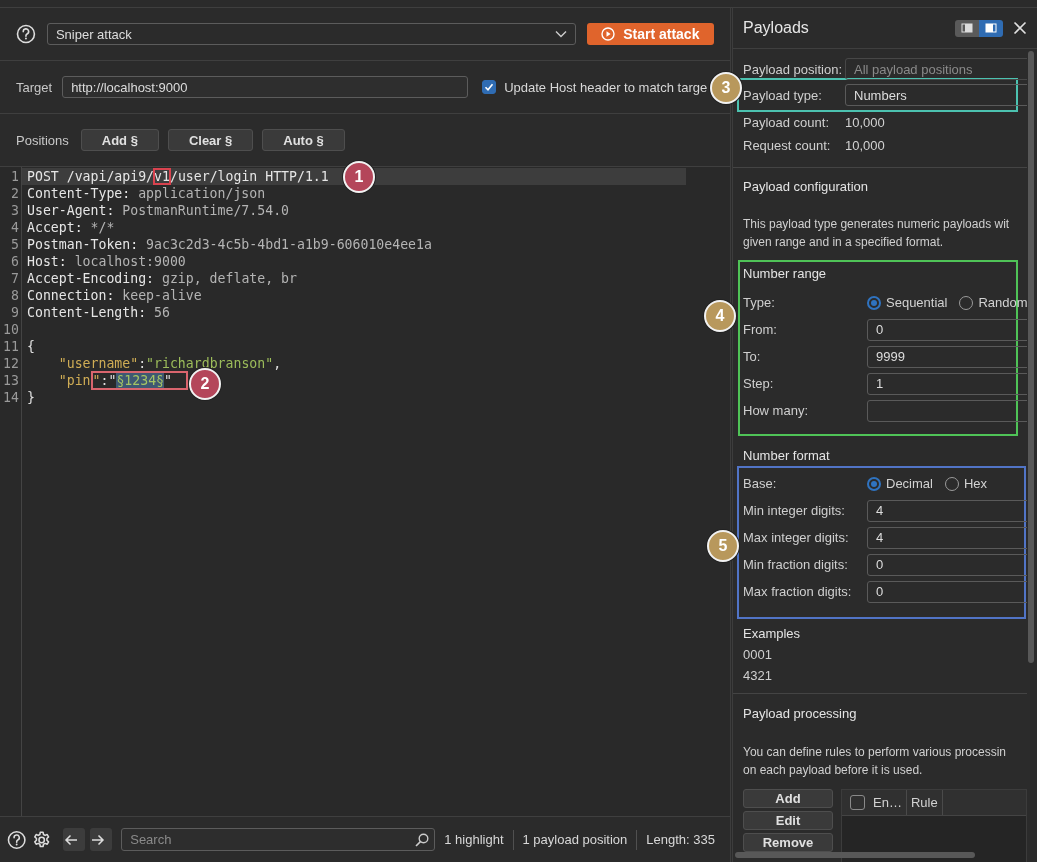 The image size is (1037, 862). What do you see at coordinates (947, 356) in the screenshot?
I see `input-field: 9999` at bounding box center [947, 356].